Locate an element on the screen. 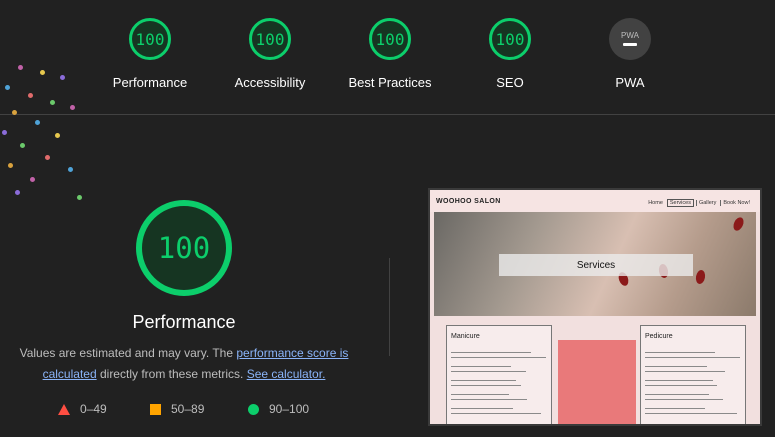  main-category-title: Performance is located at coordinates (184, 322).